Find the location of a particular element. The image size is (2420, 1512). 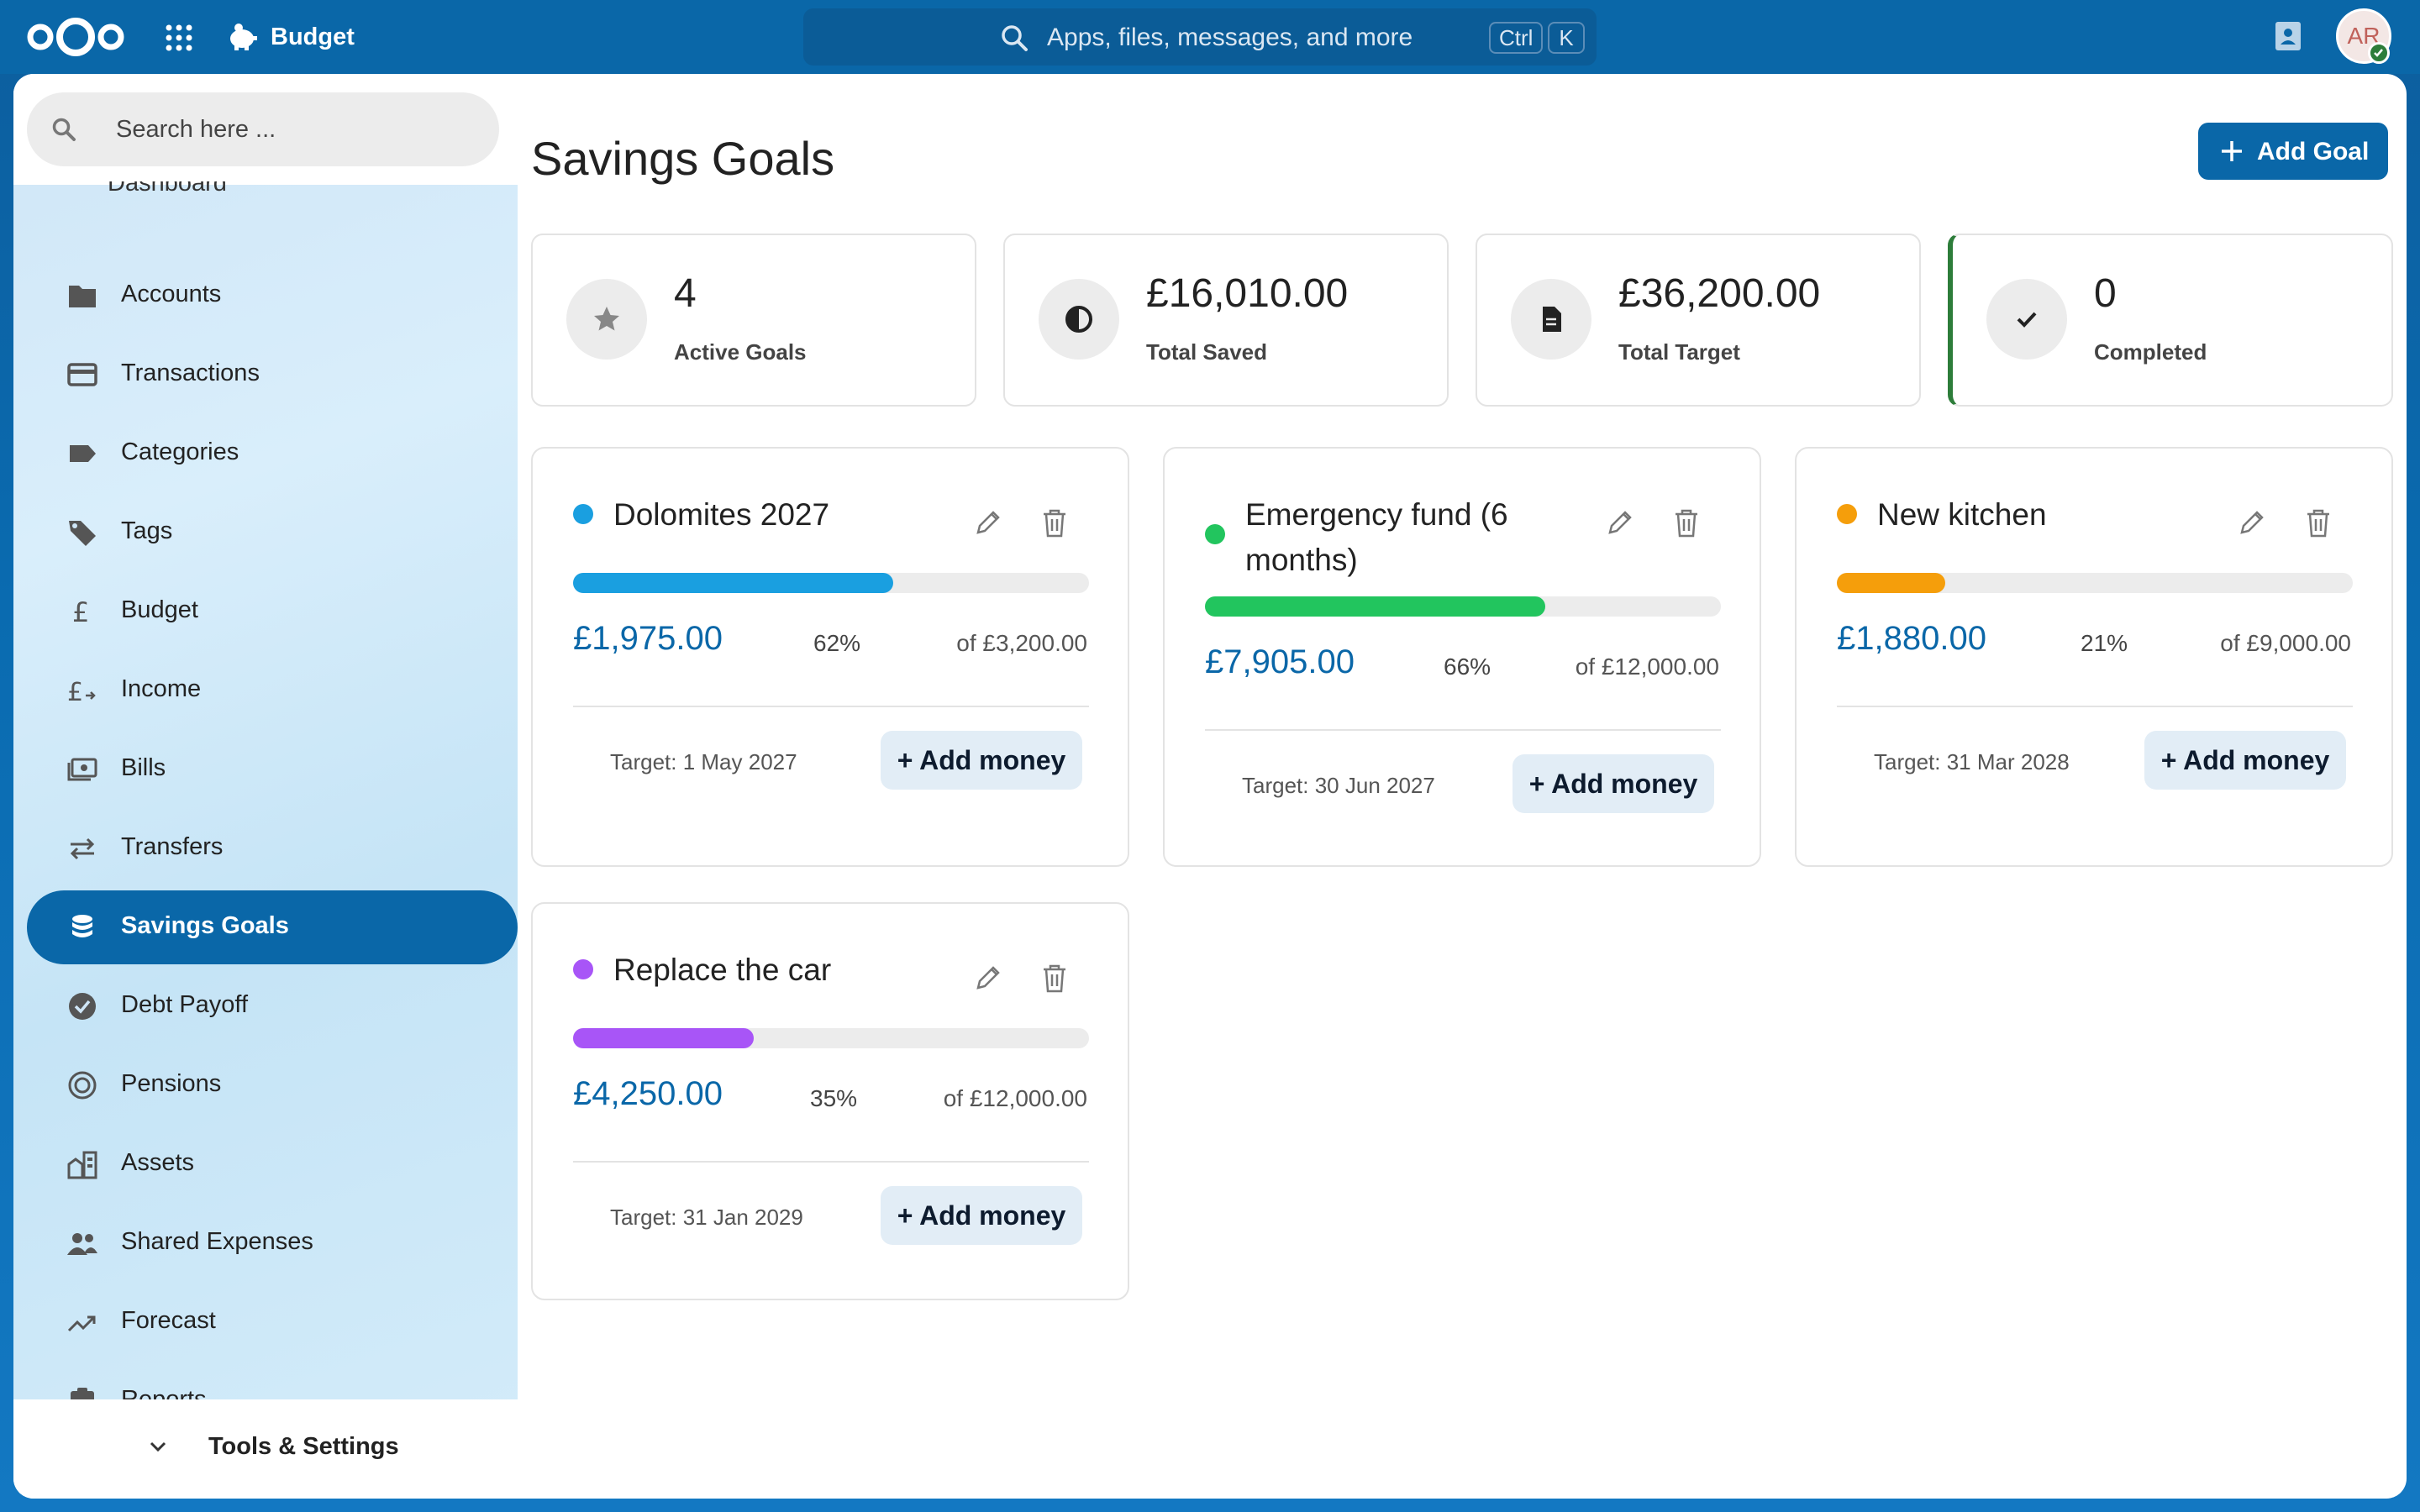

stat-value: 4 is located at coordinates (686, 293).